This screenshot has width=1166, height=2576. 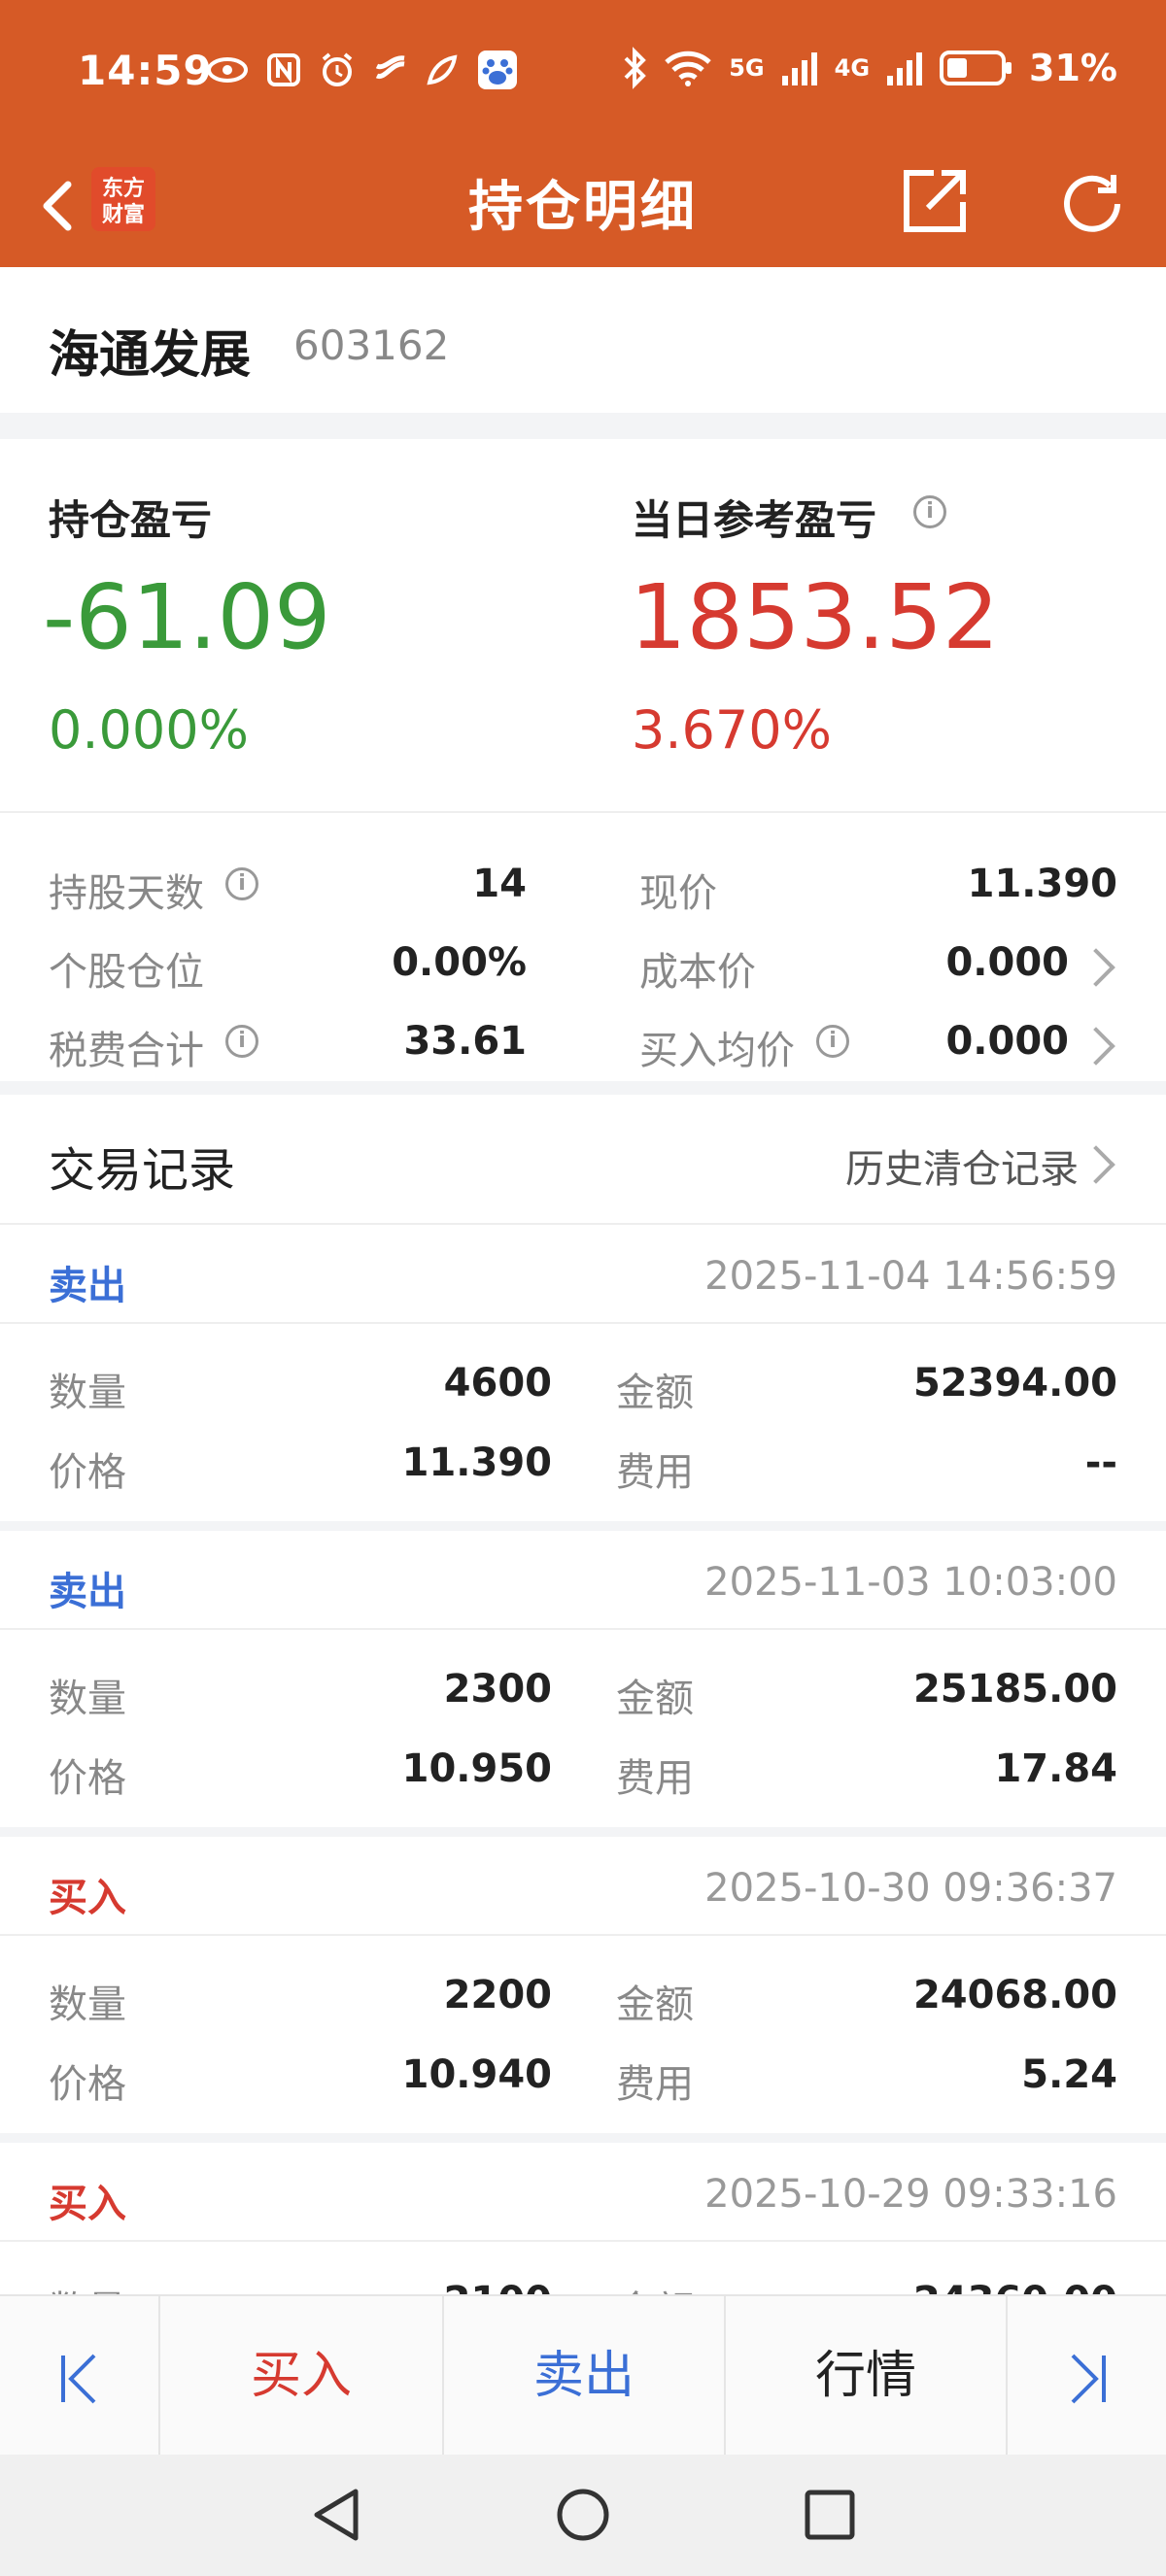 I want to click on day-pnl-label: 当日参考盈亏, so click(x=754, y=520).